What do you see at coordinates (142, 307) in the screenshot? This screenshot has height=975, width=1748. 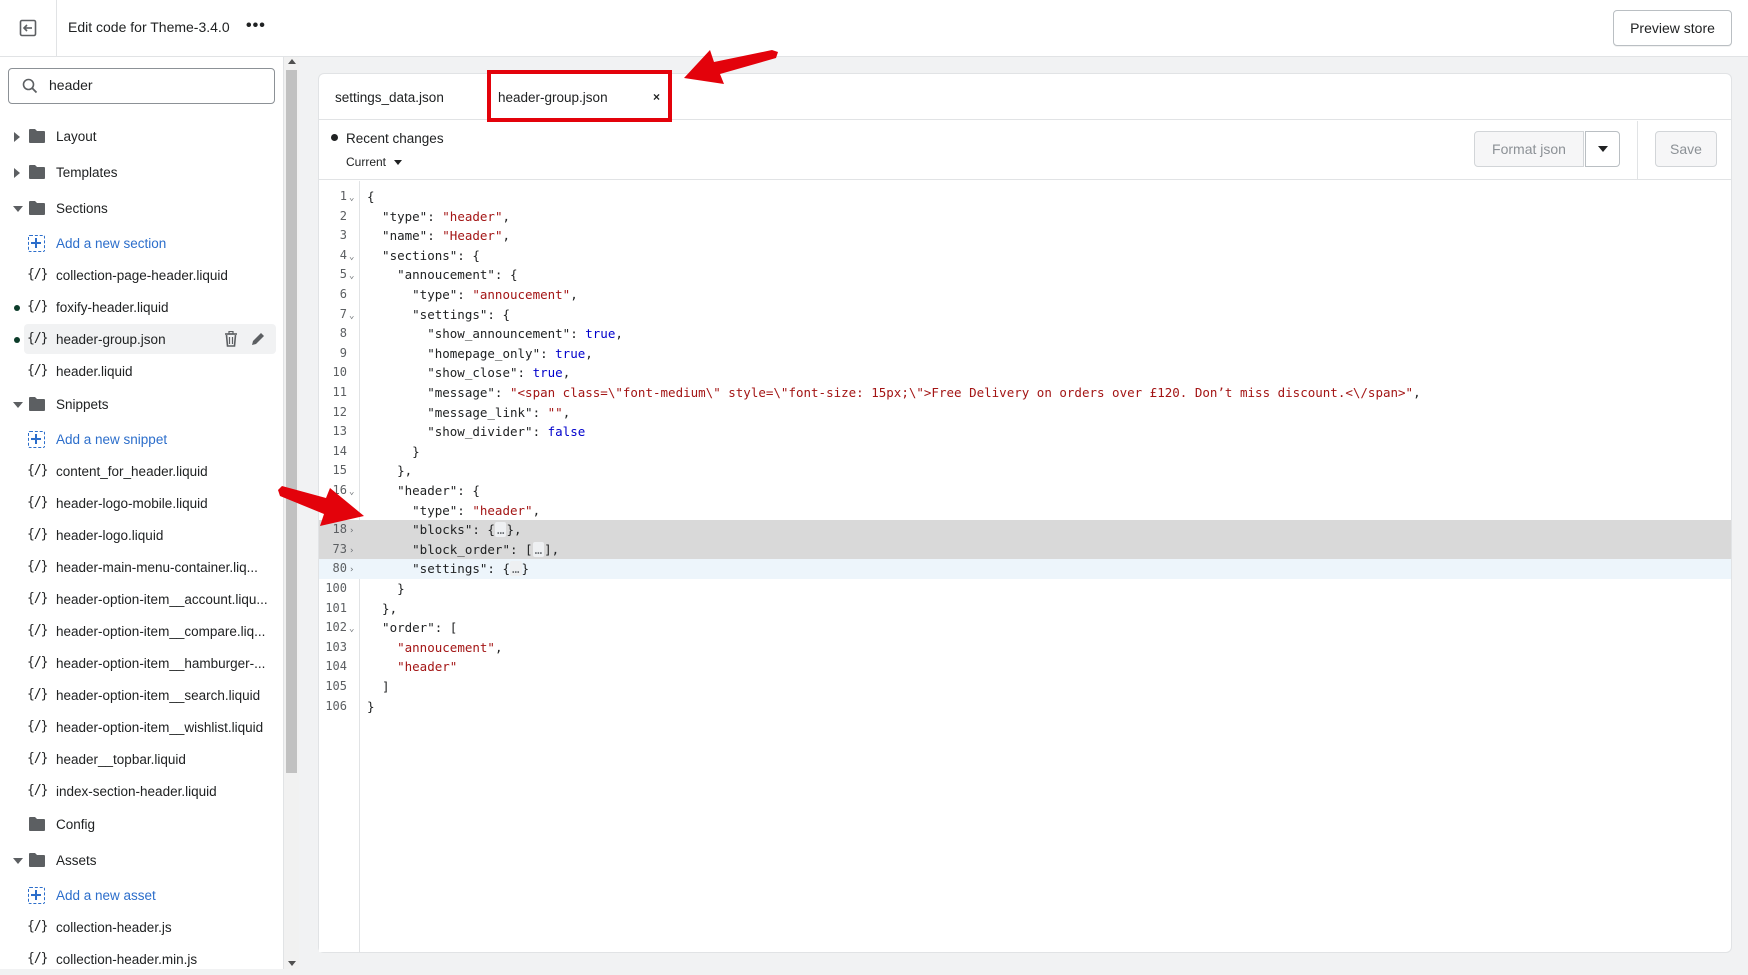 I see `file-item: {/} foxify-header.liquid` at bounding box center [142, 307].